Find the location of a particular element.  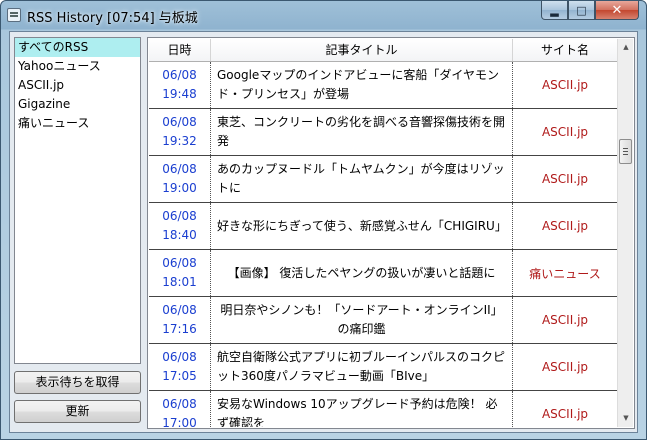

feed-item: 痛いニュース is located at coordinates (77, 123).